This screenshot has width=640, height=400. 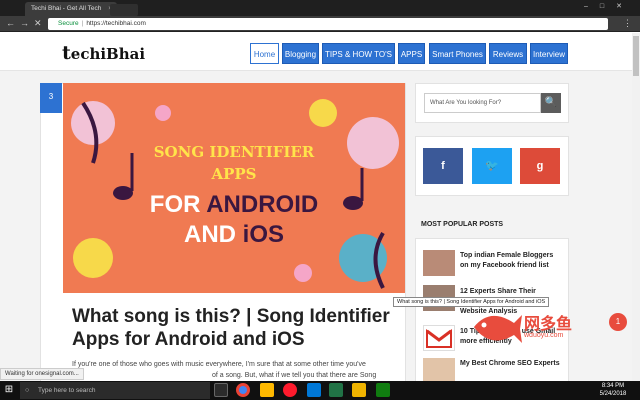 I want to click on popular-post-title: 12 Experts Share Their, so click(x=510, y=292).